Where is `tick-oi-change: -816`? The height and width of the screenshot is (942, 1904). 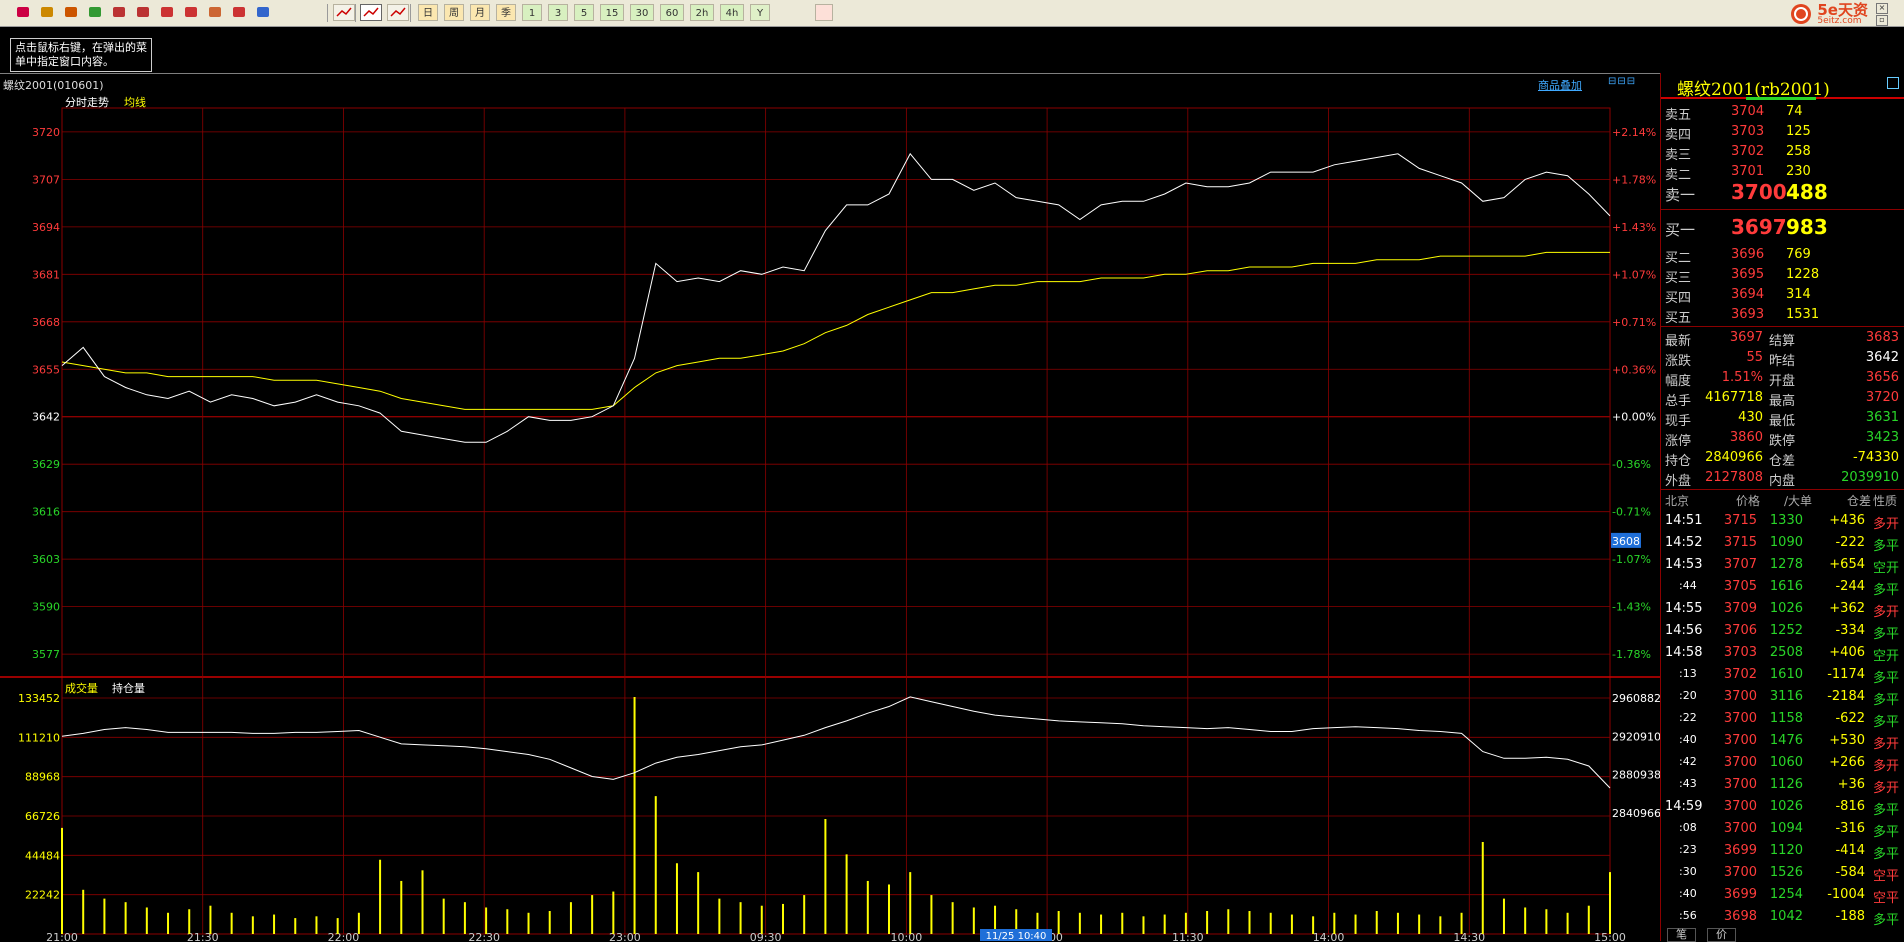
tick-oi-change: -816 is located at coordinates (1850, 806).